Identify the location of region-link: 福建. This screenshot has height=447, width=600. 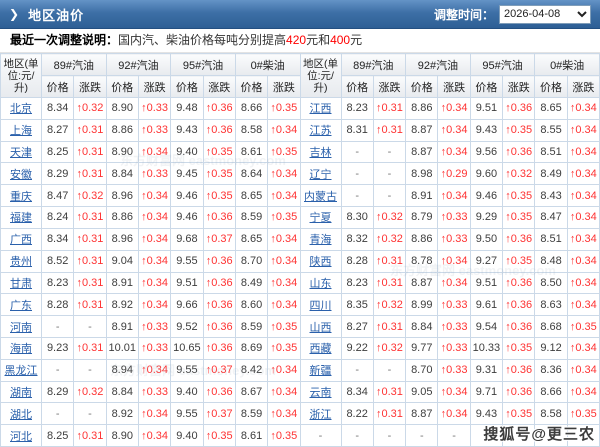
(21, 218).